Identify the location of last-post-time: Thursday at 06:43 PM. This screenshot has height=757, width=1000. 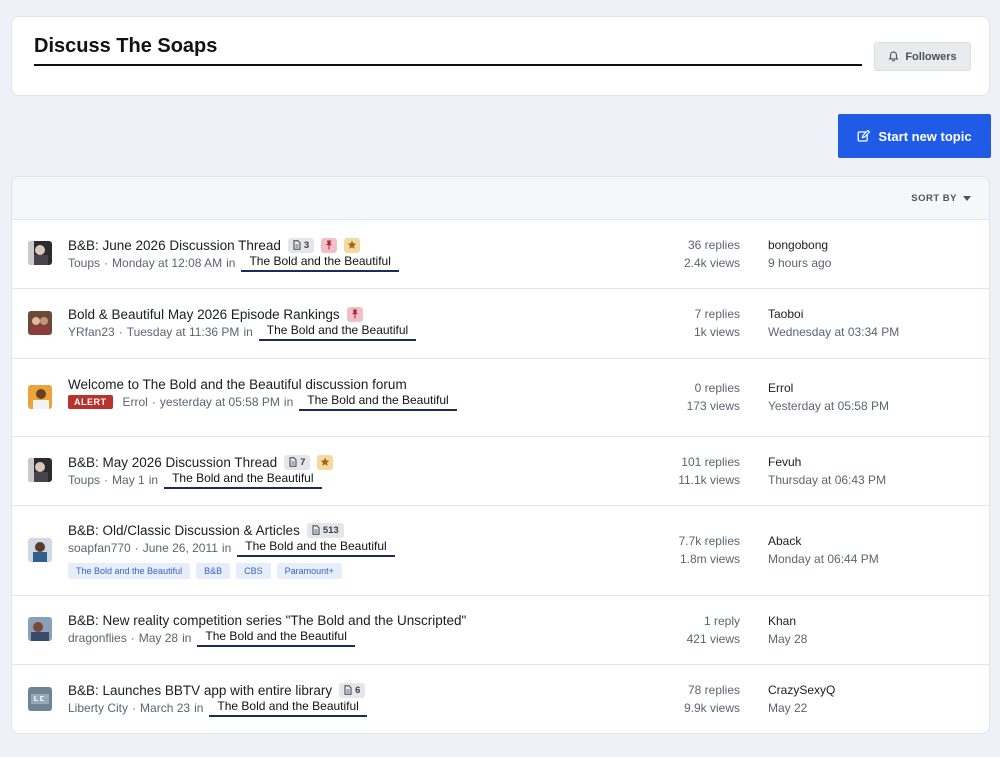
(827, 480).